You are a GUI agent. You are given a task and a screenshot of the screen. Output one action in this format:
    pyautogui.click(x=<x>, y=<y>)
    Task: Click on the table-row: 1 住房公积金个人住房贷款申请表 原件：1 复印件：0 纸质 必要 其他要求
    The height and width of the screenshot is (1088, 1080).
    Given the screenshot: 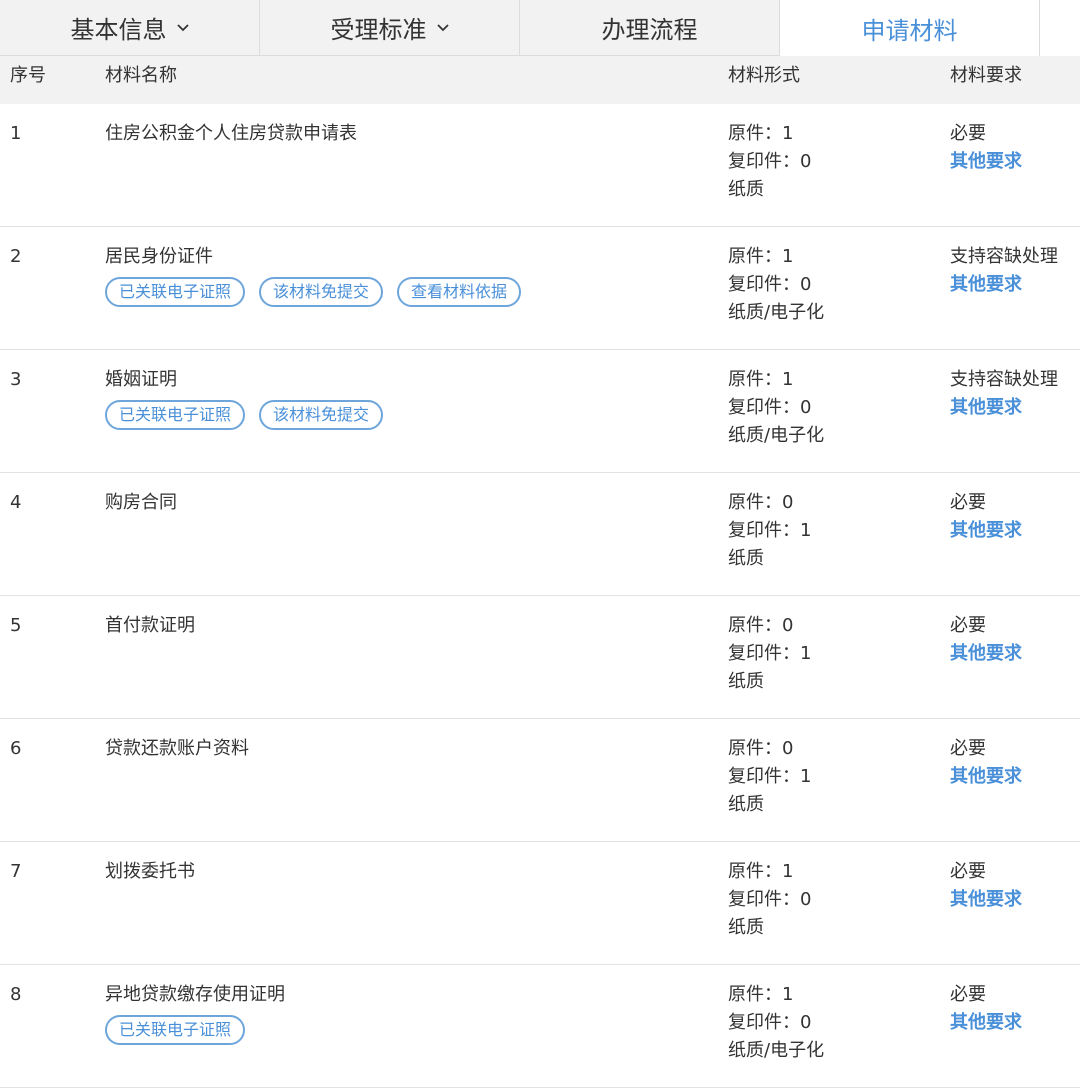 What is the action you would take?
    pyautogui.click(x=540, y=165)
    